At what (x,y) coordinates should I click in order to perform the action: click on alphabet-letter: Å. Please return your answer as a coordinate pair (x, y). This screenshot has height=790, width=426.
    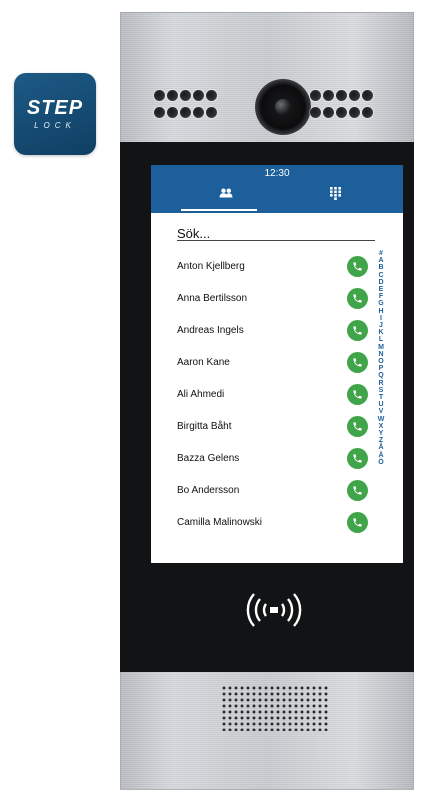
    Looking at the image, I should click on (380, 447).